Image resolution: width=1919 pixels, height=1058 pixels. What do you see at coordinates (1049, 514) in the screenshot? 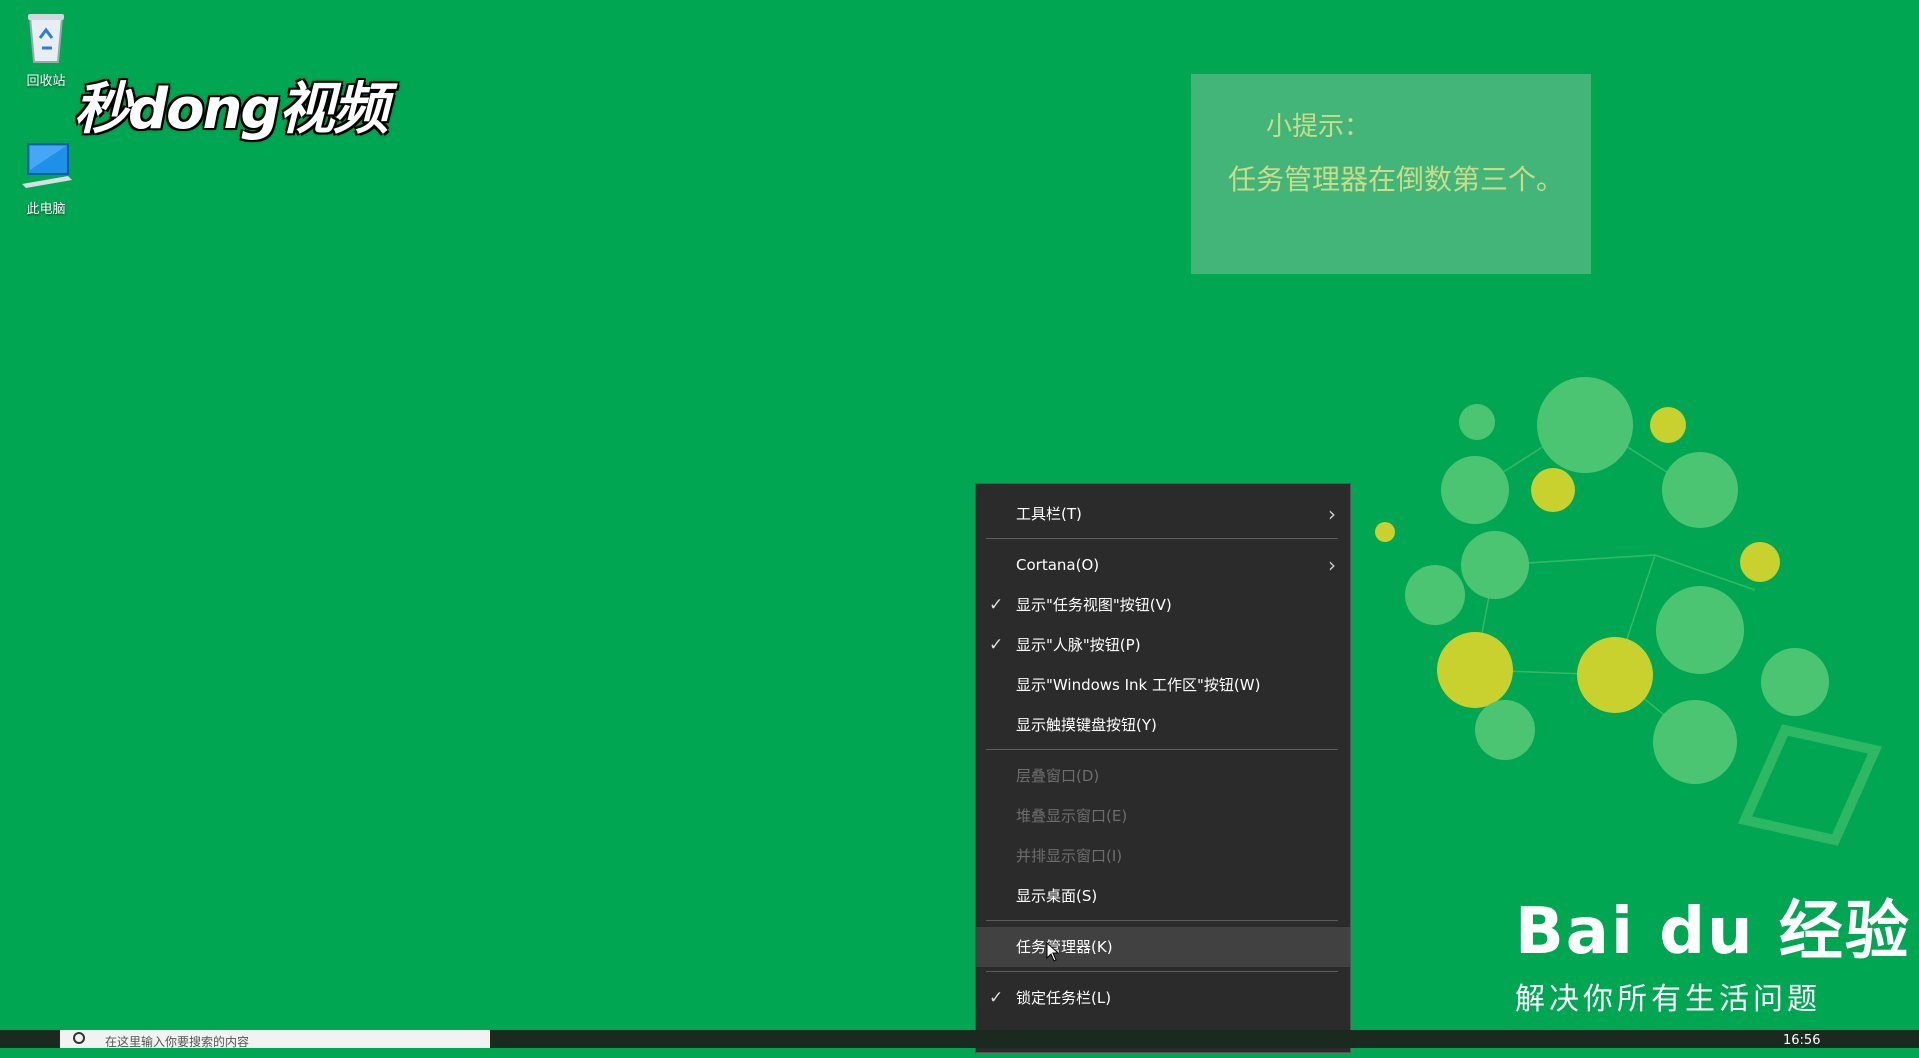
I see `menu-item-label: 工具栏(T)` at bounding box center [1049, 514].